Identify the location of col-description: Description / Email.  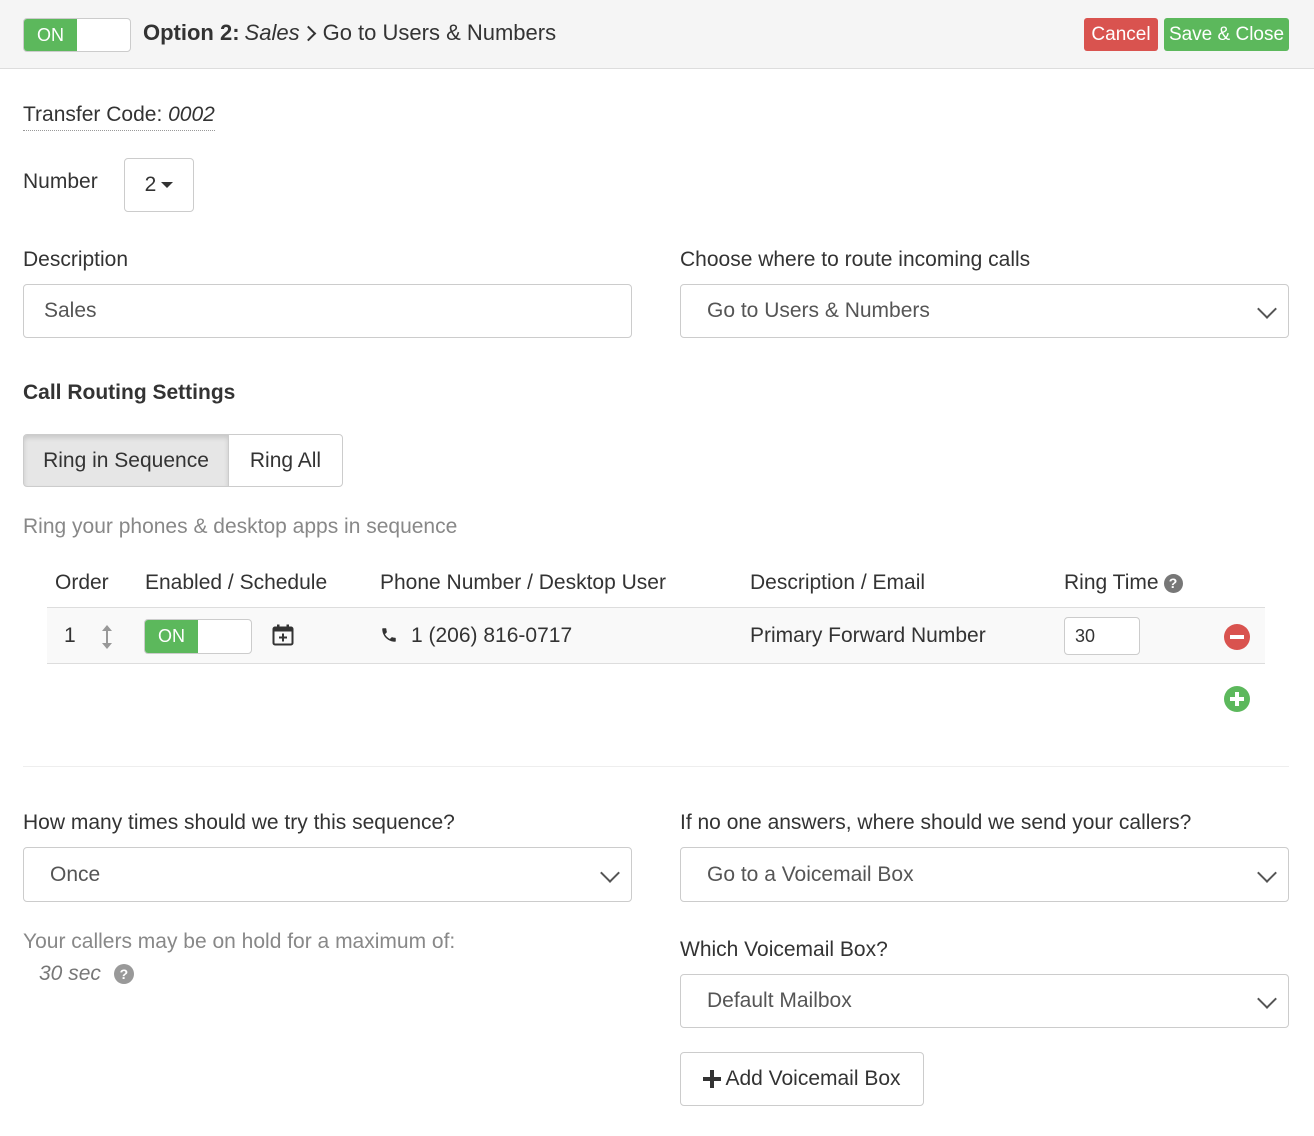
(838, 582).